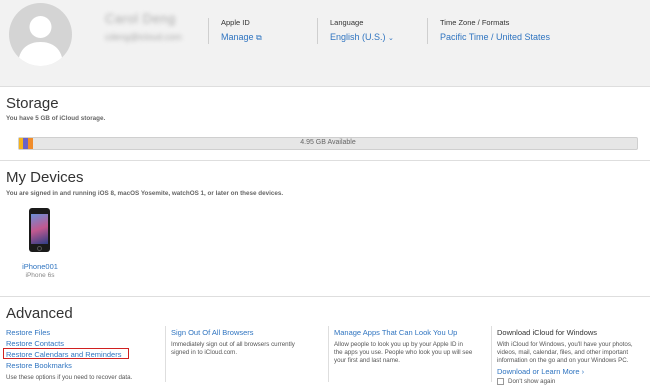 The image size is (650, 388). Describe the element at coordinates (495, 37) in the screenshot. I see `timezone-link: Pacific Time / United States` at that location.